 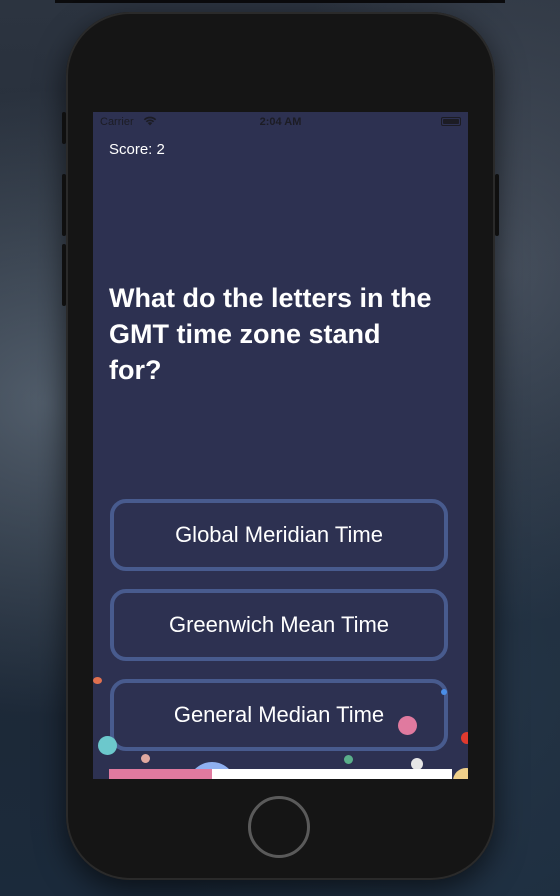 I want to click on progress-fill, so click(x=160, y=774).